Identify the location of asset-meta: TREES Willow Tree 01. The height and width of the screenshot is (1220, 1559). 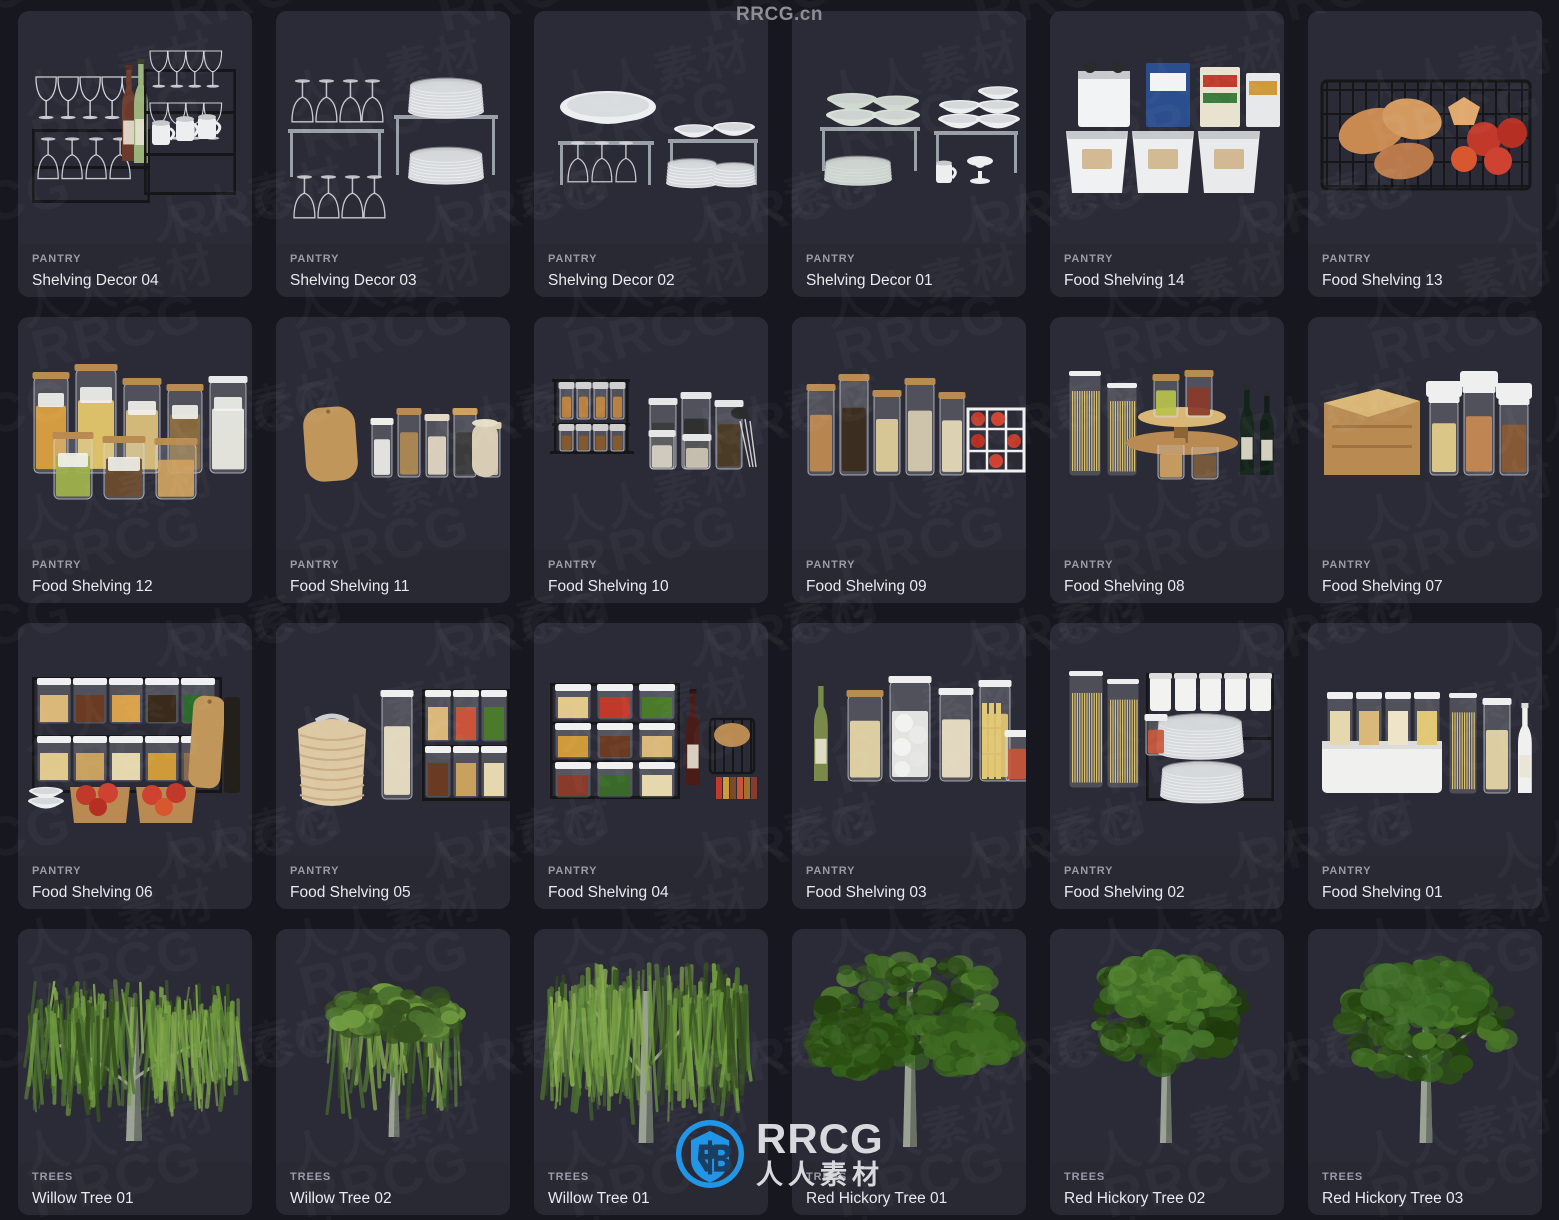
(135, 1188).